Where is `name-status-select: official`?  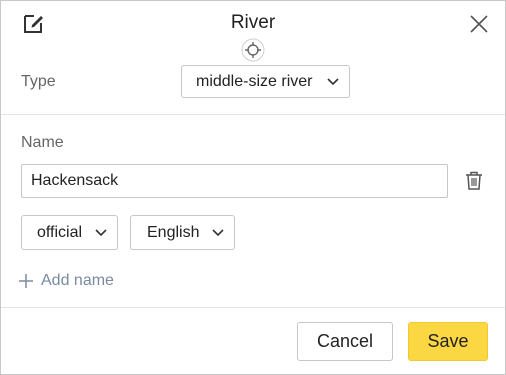
name-status-select: official is located at coordinates (69, 232).